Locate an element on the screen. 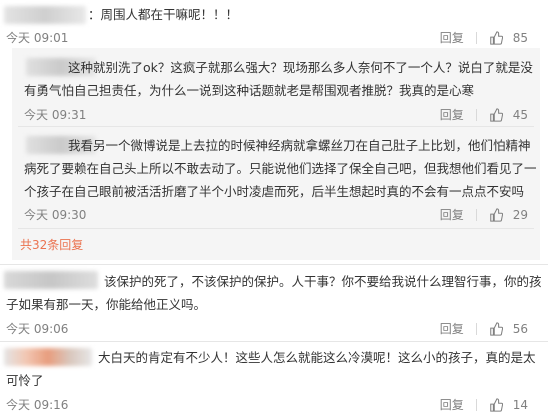  comment-time: 今天 09:01 is located at coordinates (37, 38).